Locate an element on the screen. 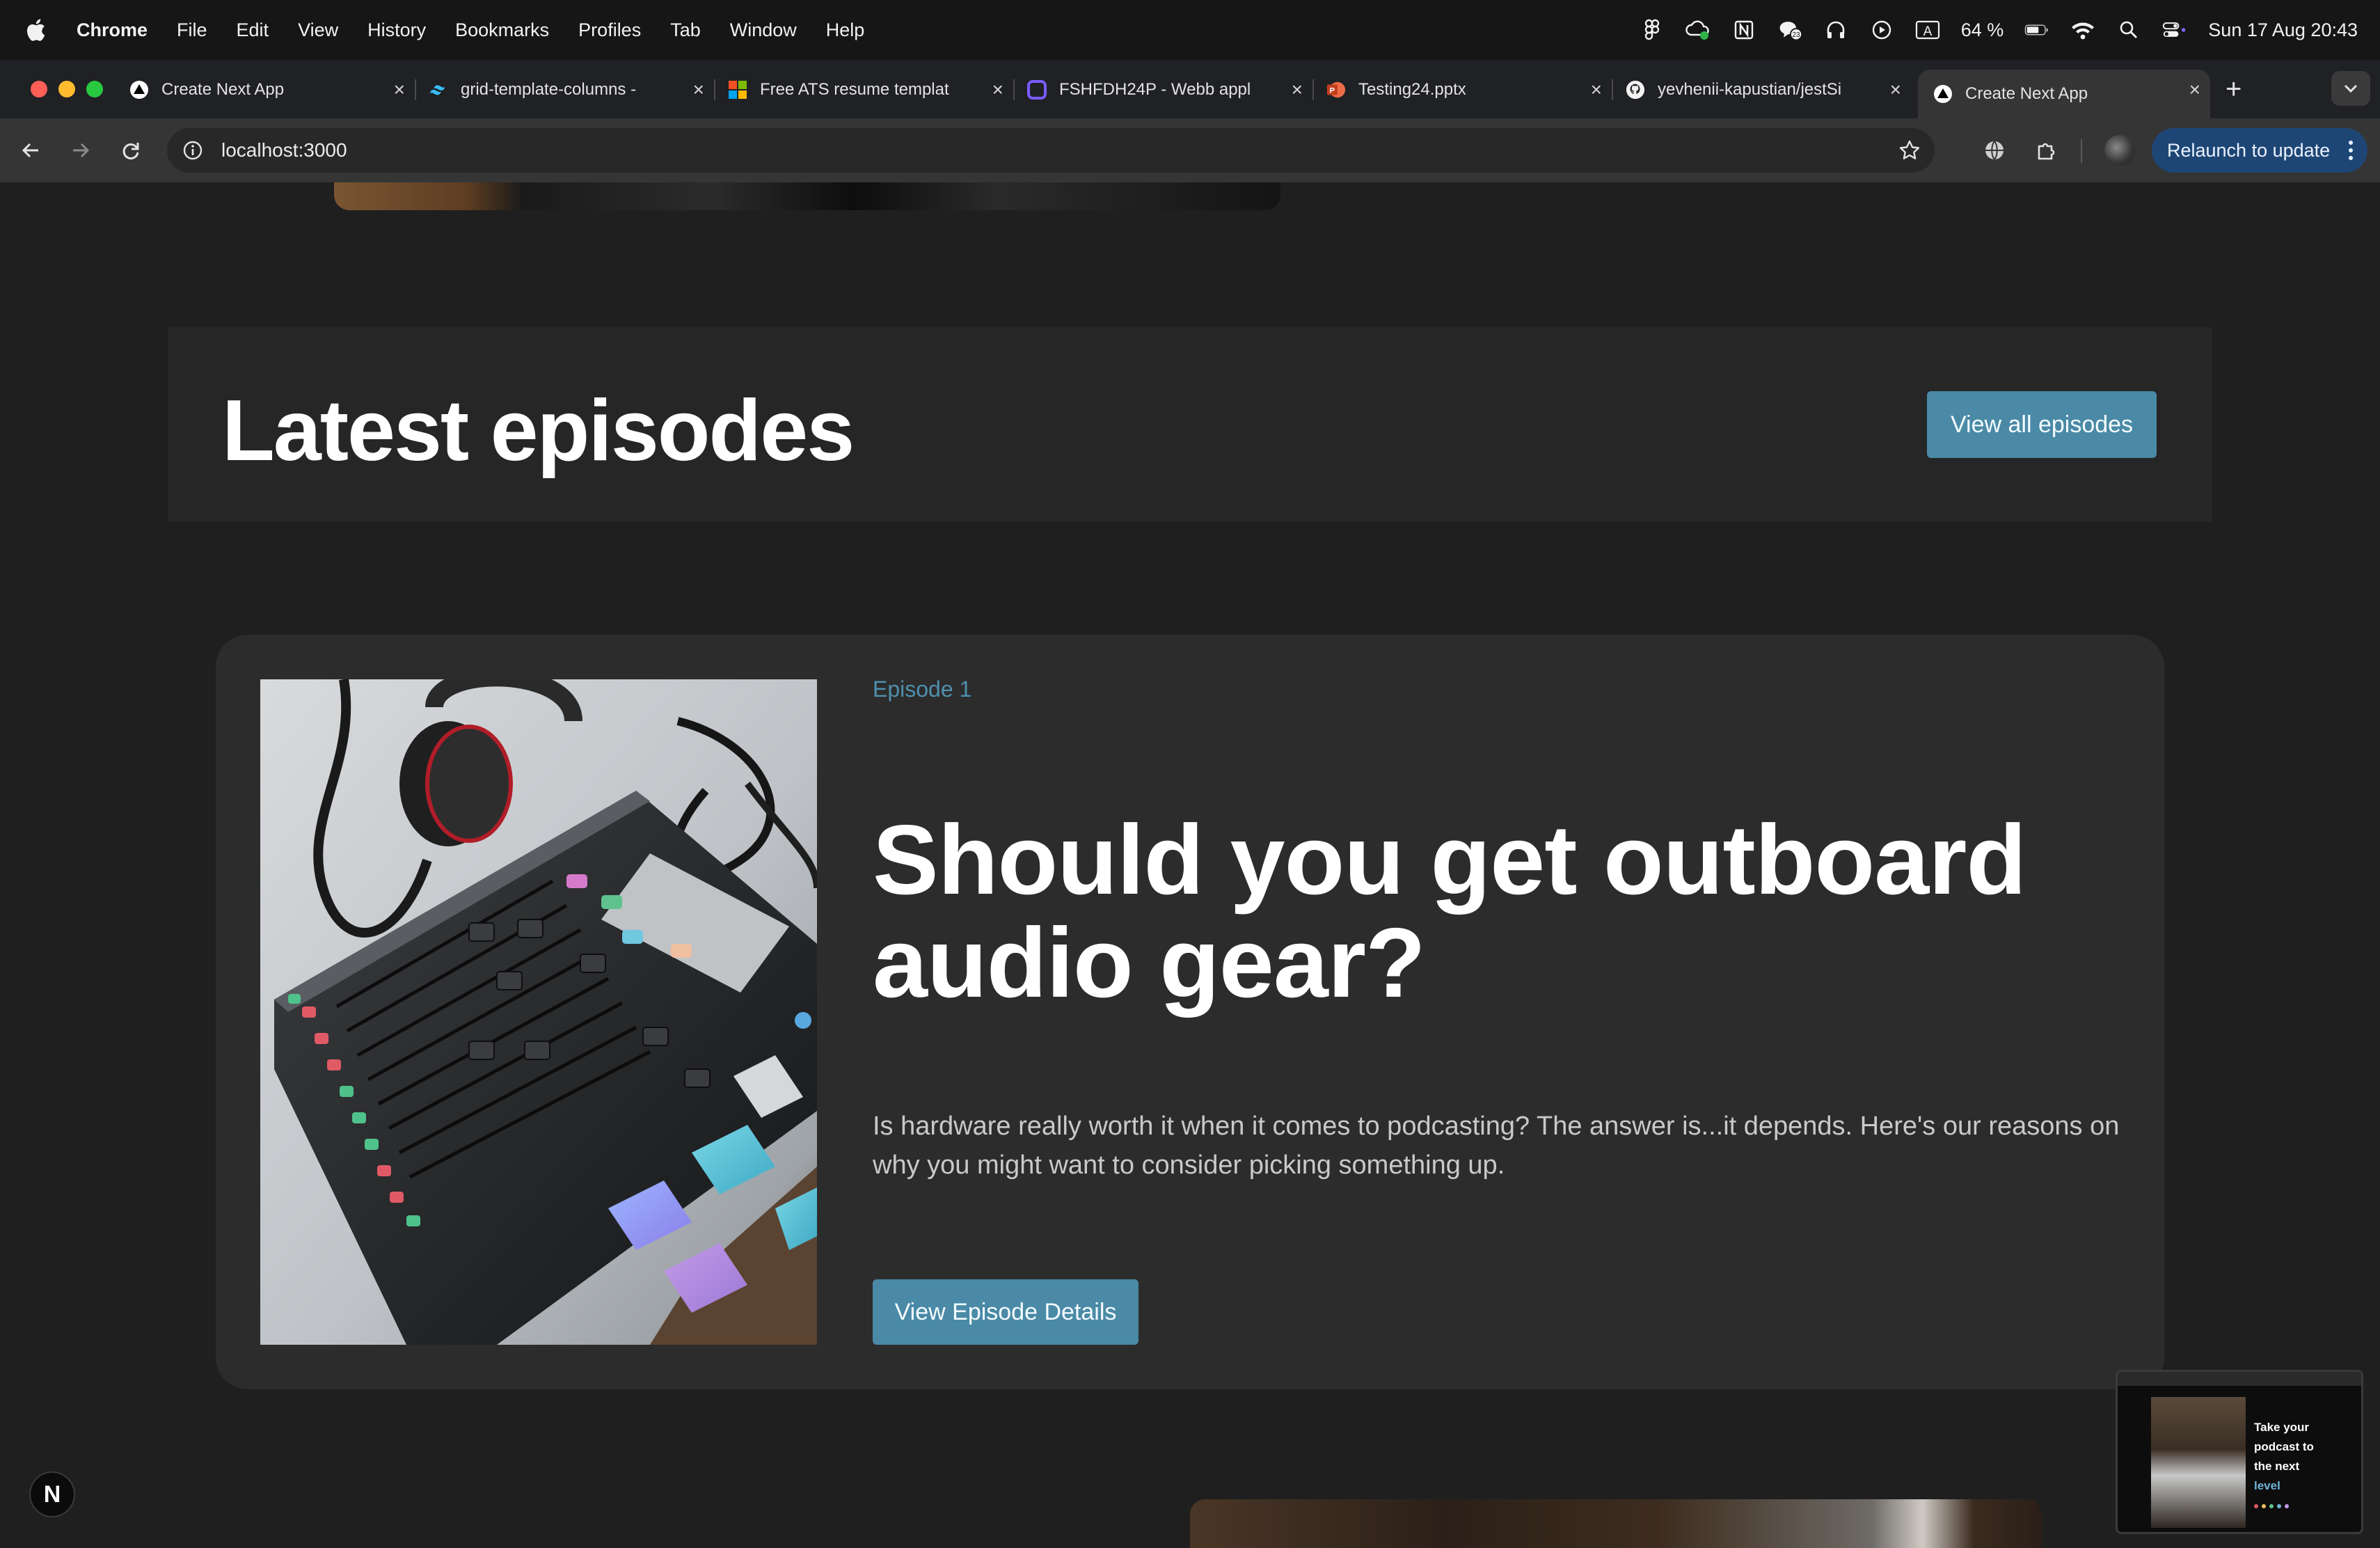 The height and width of the screenshot is (1548, 2380). notion-icon is located at coordinates (1743, 29).